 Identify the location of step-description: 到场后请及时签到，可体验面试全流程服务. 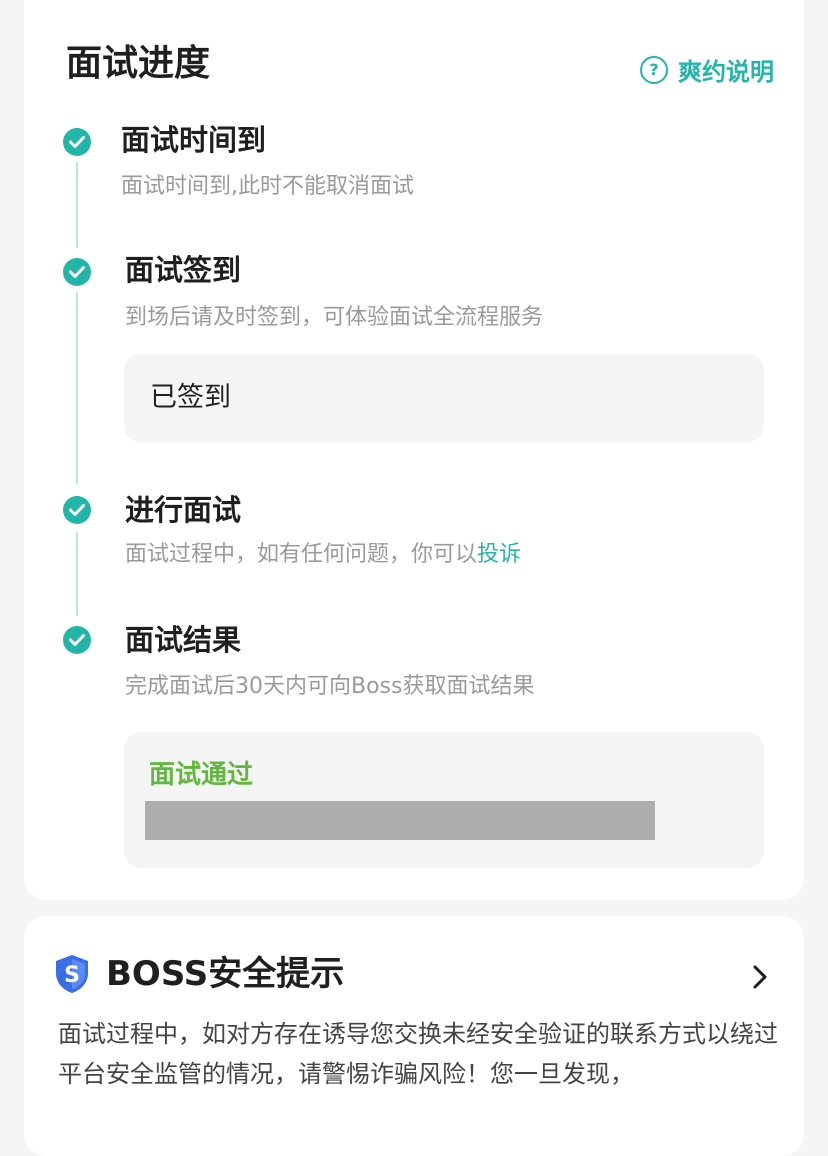
(334, 317).